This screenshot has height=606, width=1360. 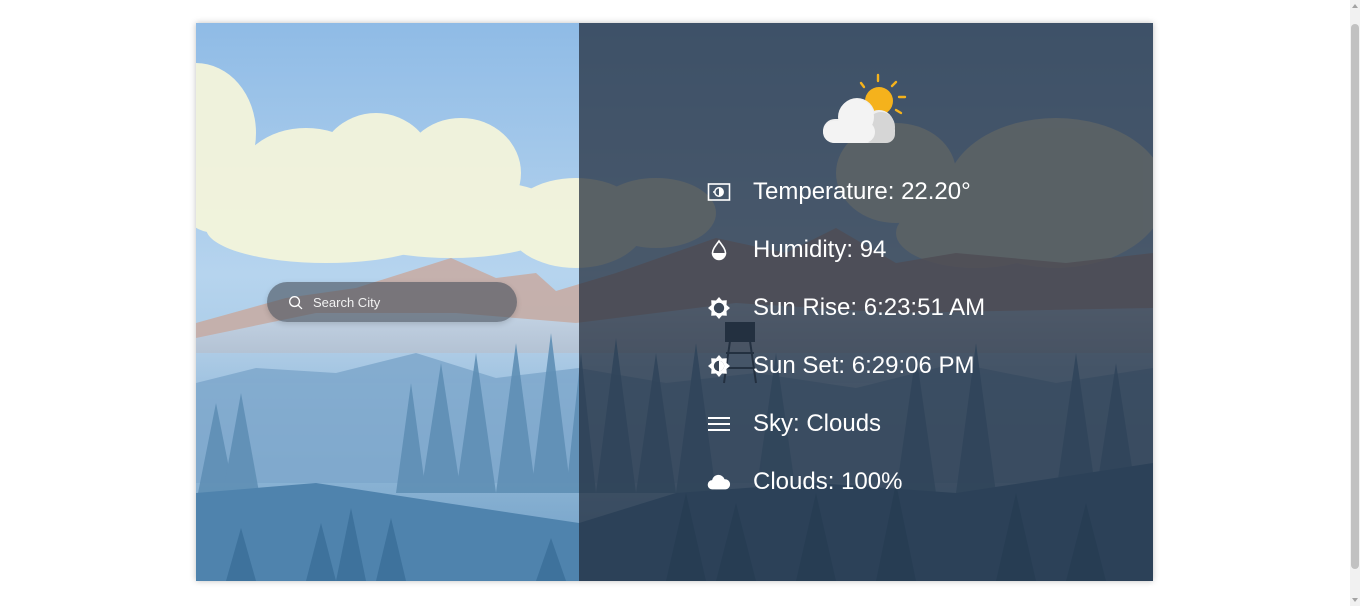 I want to click on menu-lines-icon, so click(x=719, y=424).